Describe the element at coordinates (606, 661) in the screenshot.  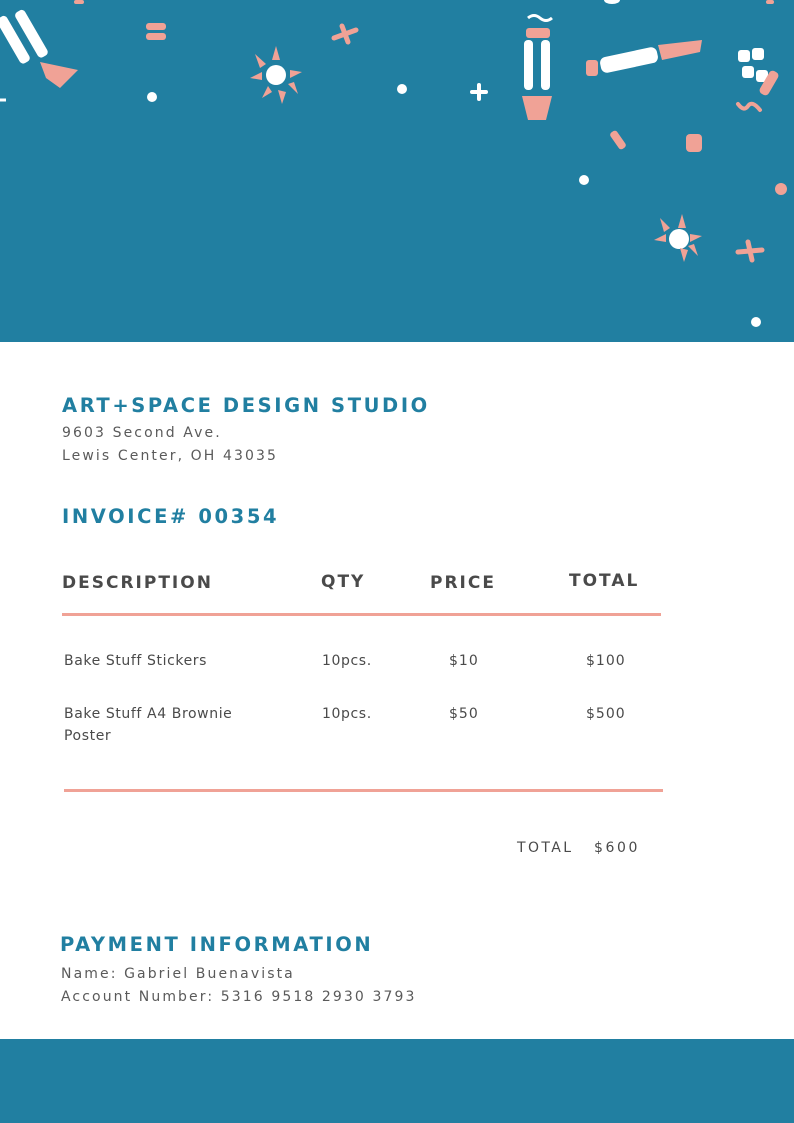
I see `item-total: $100` at that location.